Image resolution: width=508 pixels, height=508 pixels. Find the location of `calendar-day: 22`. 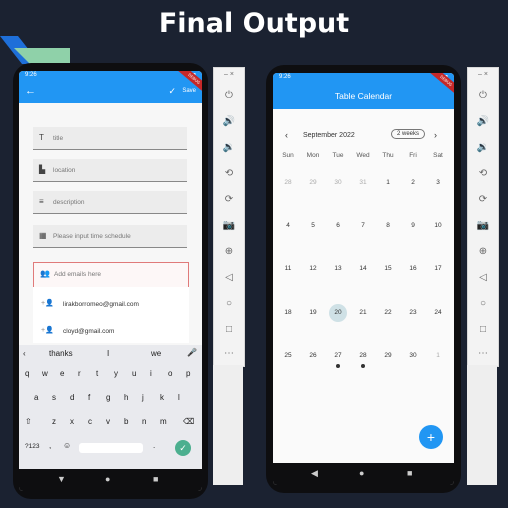

calendar-day: 22 is located at coordinates (388, 312).